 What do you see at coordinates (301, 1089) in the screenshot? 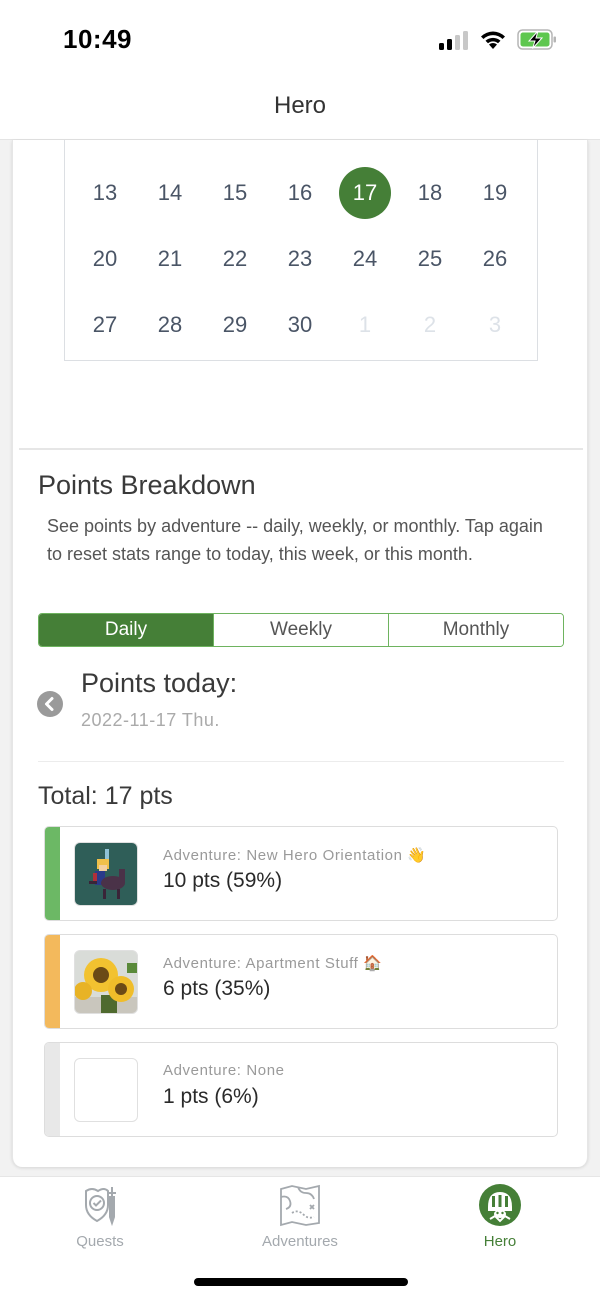
I see `adventure-row: Adventure: None 1 pts (6%)` at bounding box center [301, 1089].